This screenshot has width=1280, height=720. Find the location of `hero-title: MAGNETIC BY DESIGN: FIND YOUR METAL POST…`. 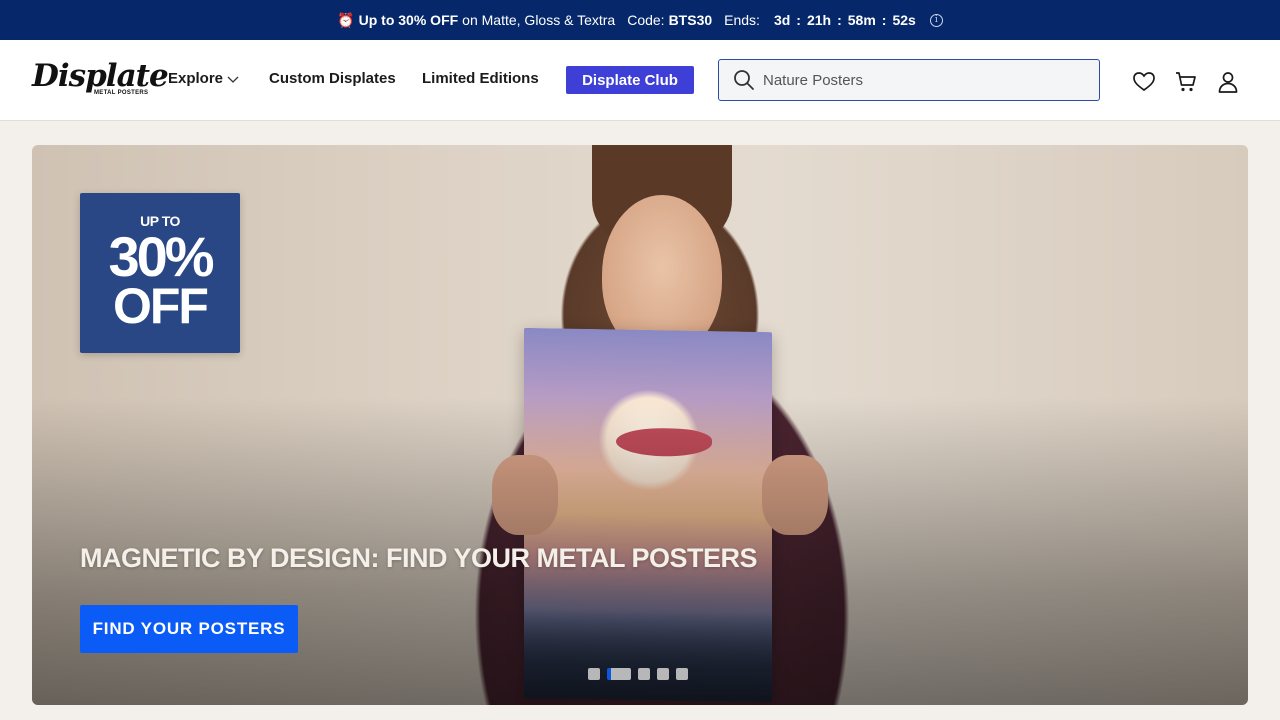

hero-title: MAGNETIC BY DESIGN: FIND YOUR METAL POST… is located at coordinates (419, 558).